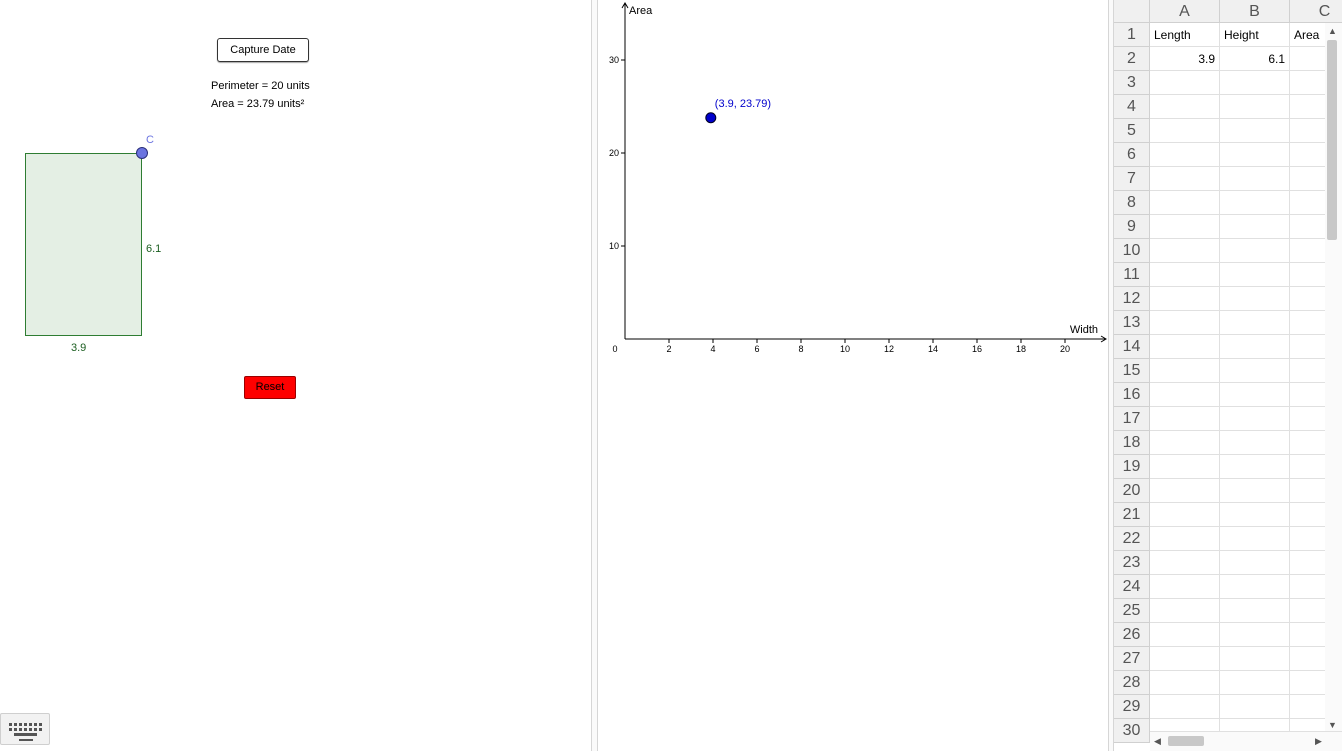  Describe the element at coordinates (1255, 659) in the screenshot. I see `cell-b27` at that location.